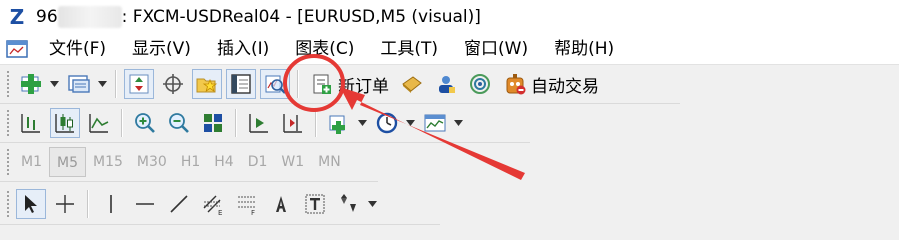 This screenshot has width=899, height=240. I want to click on timeframe-d1: D1, so click(258, 162).